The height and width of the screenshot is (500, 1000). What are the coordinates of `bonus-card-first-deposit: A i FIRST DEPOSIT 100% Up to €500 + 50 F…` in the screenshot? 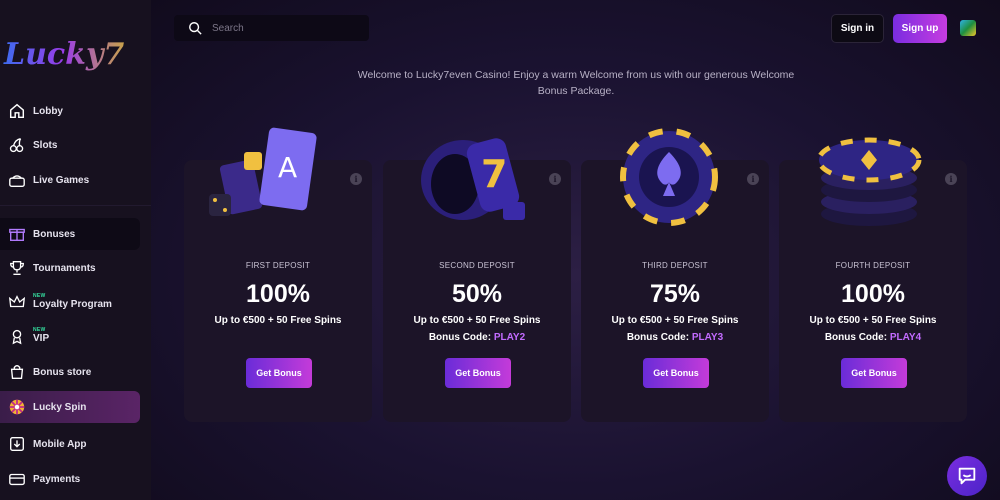 It's located at (278, 274).